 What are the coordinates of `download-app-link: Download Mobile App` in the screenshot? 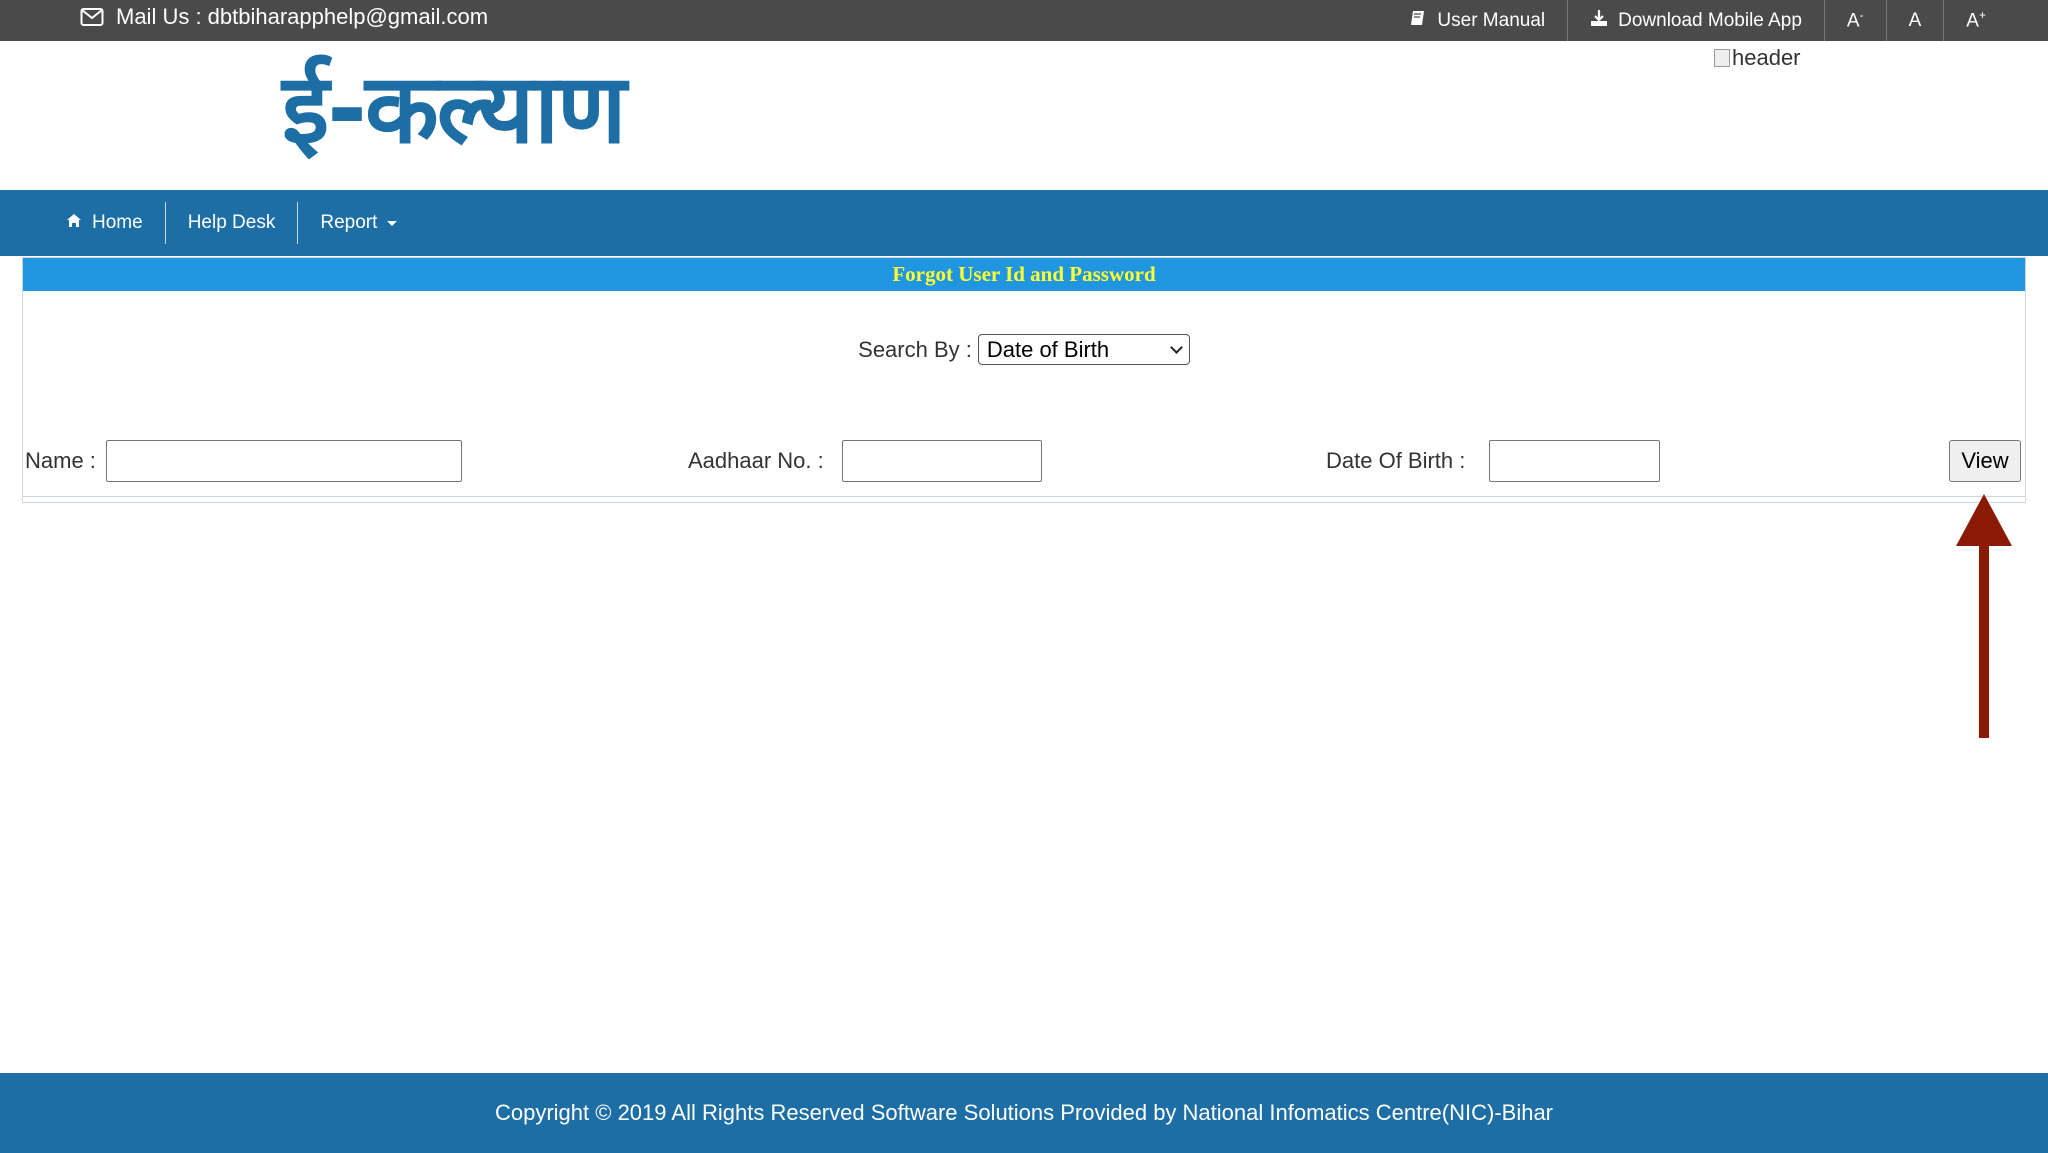 It's located at (1695, 20).